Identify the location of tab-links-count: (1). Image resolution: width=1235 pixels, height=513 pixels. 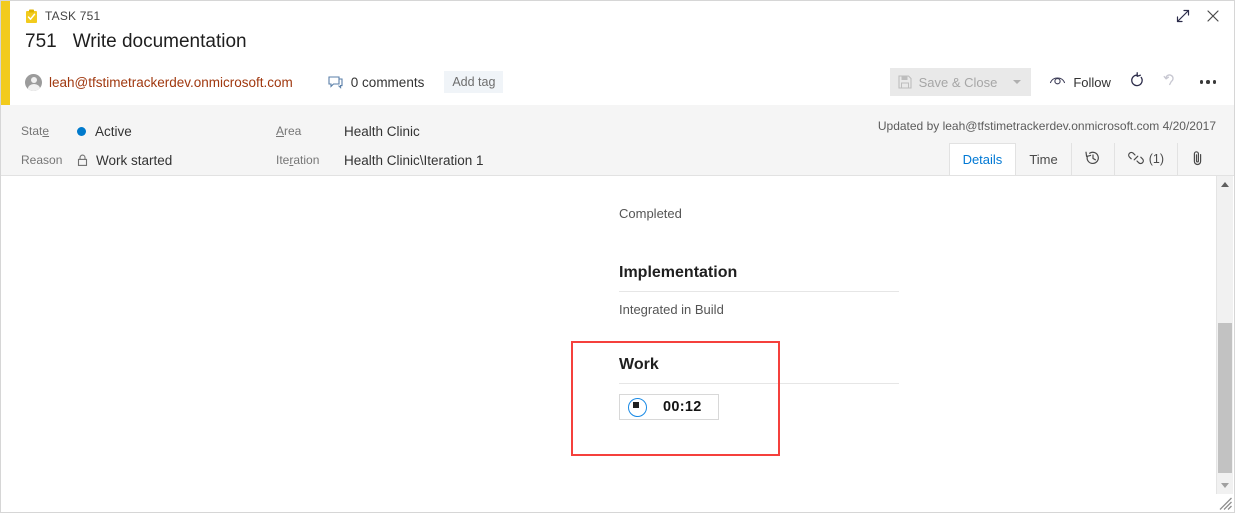
(1156, 159).